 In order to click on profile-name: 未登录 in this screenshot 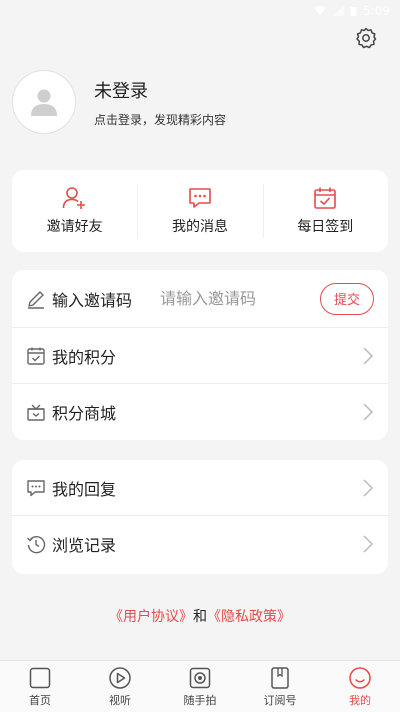, I will do `click(121, 91)`.